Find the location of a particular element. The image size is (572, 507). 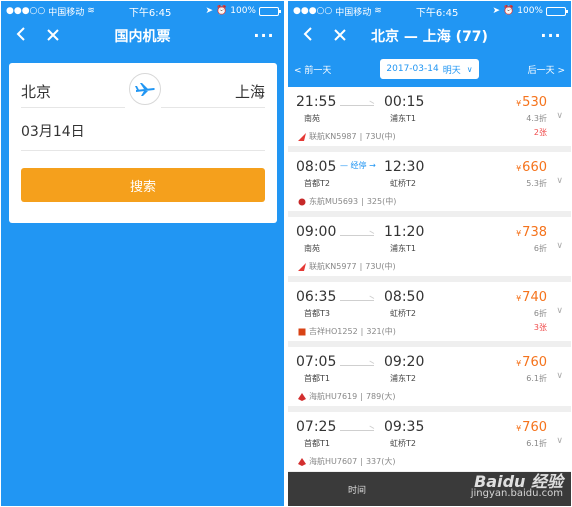

price: ¥530 is located at coordinates (531, 102).